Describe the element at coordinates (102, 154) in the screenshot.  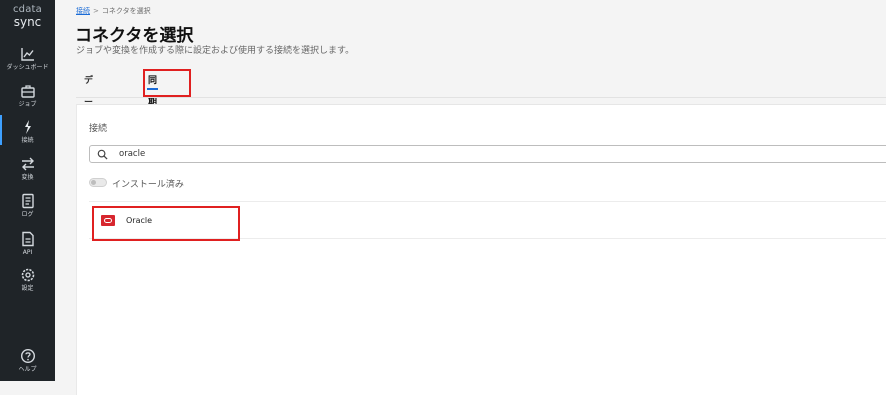
I see `search-icon` at that location.